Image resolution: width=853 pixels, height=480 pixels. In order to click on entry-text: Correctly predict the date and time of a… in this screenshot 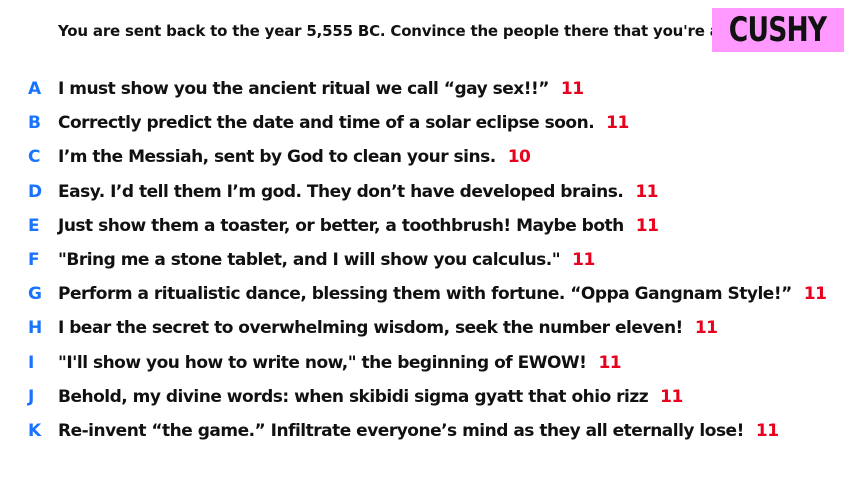, I will do `click(326, 123)`.